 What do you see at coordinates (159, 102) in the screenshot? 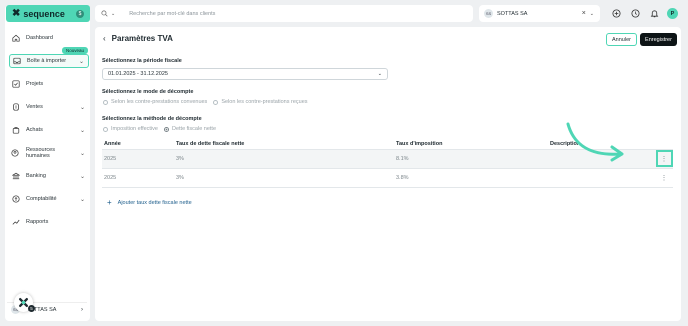
I see `mode-option-label: Selon les contre-prestations convenues` at bounding box center [159, 102].